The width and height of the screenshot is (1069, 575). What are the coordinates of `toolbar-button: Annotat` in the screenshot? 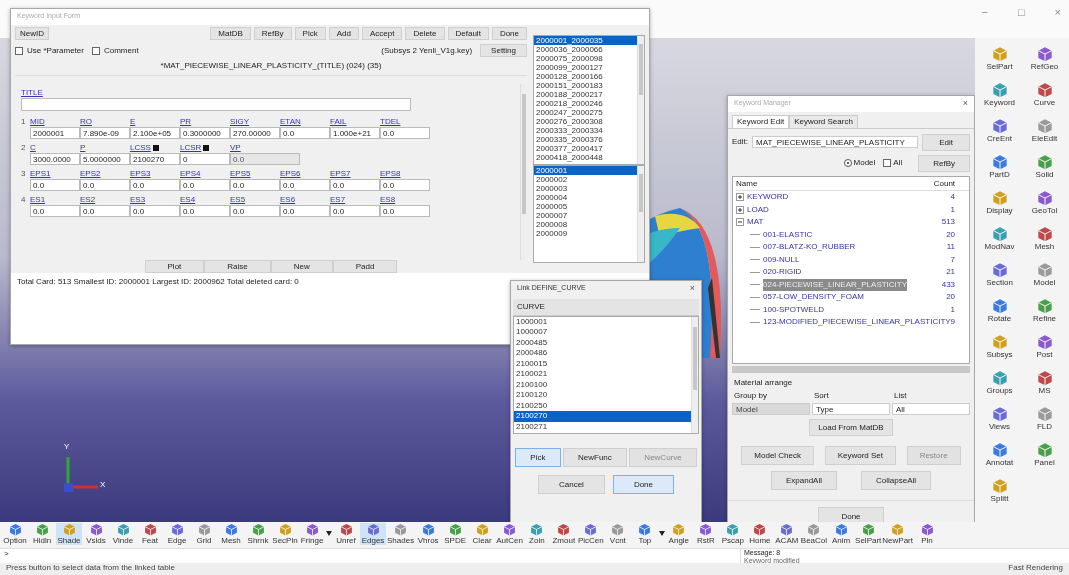 It's located at (999, 454).